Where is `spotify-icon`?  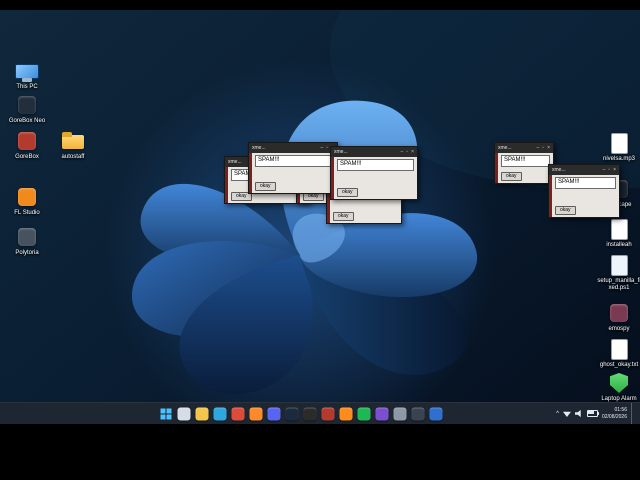 spotify-icon is located at coordinates (364, 413).